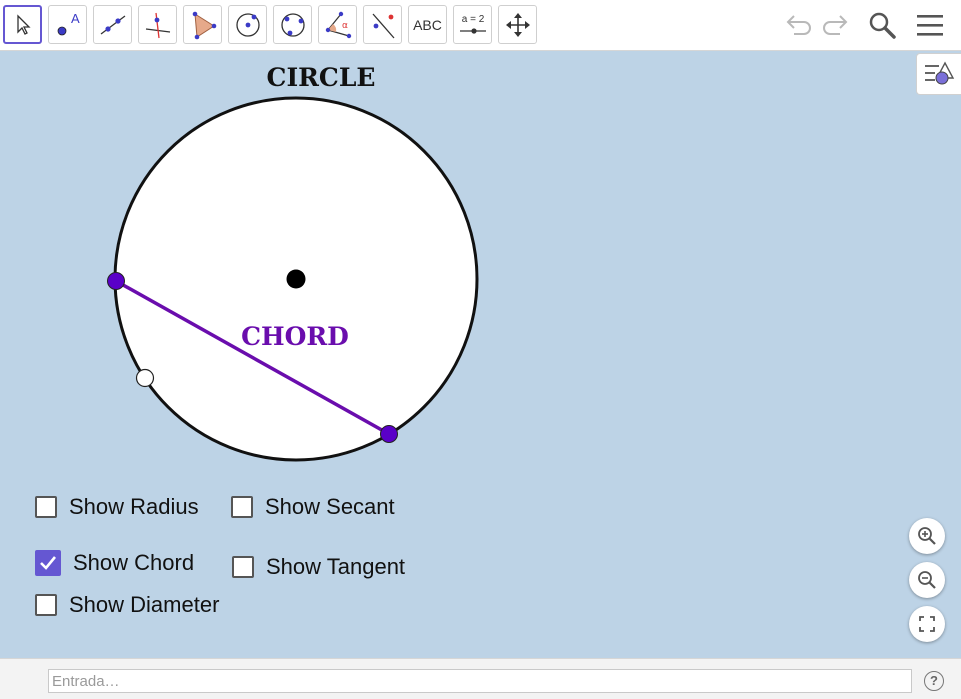 The image size is (961, 699). Describe the element at coordinates (144, 604) in the screenshot. I see `show-diameter-label: Show Diameter` at that location.